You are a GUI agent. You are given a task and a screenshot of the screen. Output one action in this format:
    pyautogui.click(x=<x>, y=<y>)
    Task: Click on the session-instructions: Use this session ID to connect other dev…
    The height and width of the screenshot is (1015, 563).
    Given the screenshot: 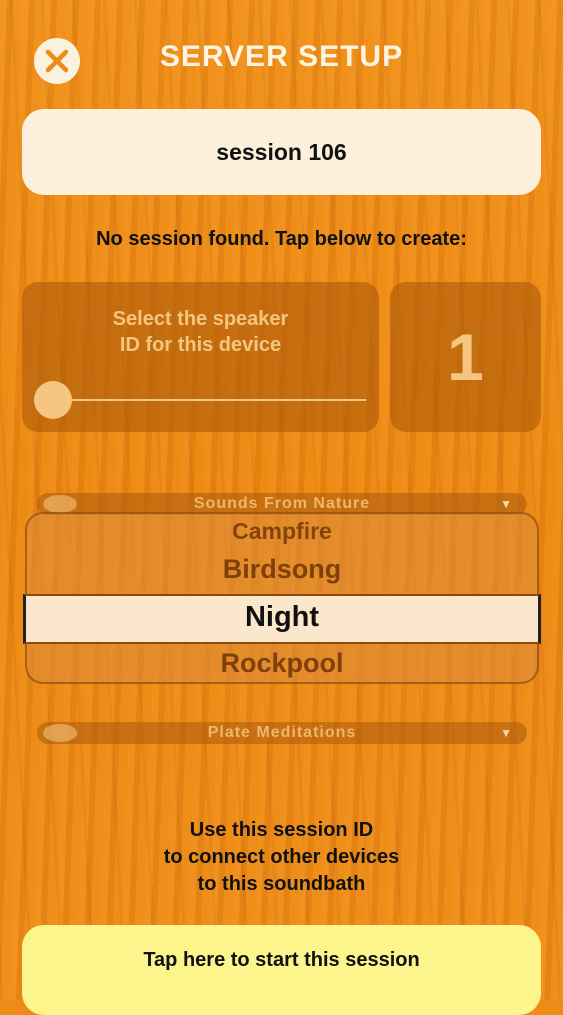 What is the action you would take?
    pyautogui.click(x=281, y=857)
    